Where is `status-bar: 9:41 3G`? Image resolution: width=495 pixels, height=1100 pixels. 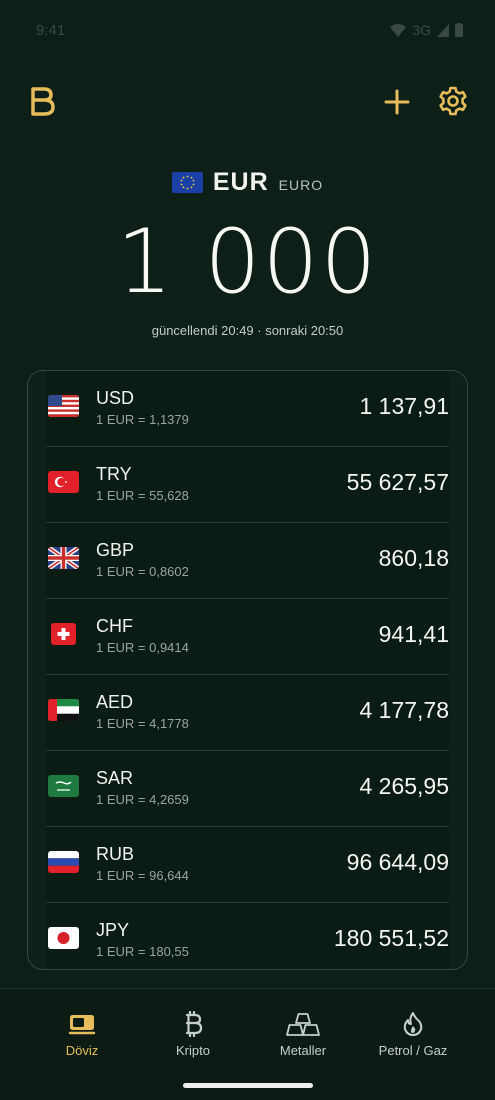 status-bar: 9:41 3G is located at coordinates (247, 31).